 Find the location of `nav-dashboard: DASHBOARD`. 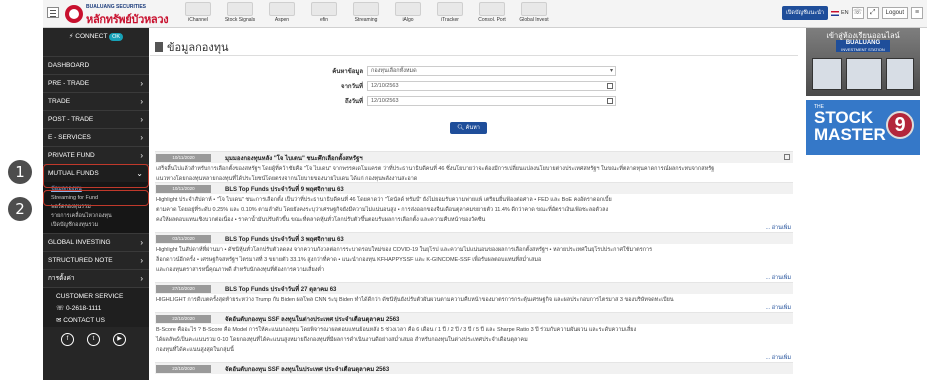

nav-dashboard: DASHBOARD is located at coordinates (96, 65).